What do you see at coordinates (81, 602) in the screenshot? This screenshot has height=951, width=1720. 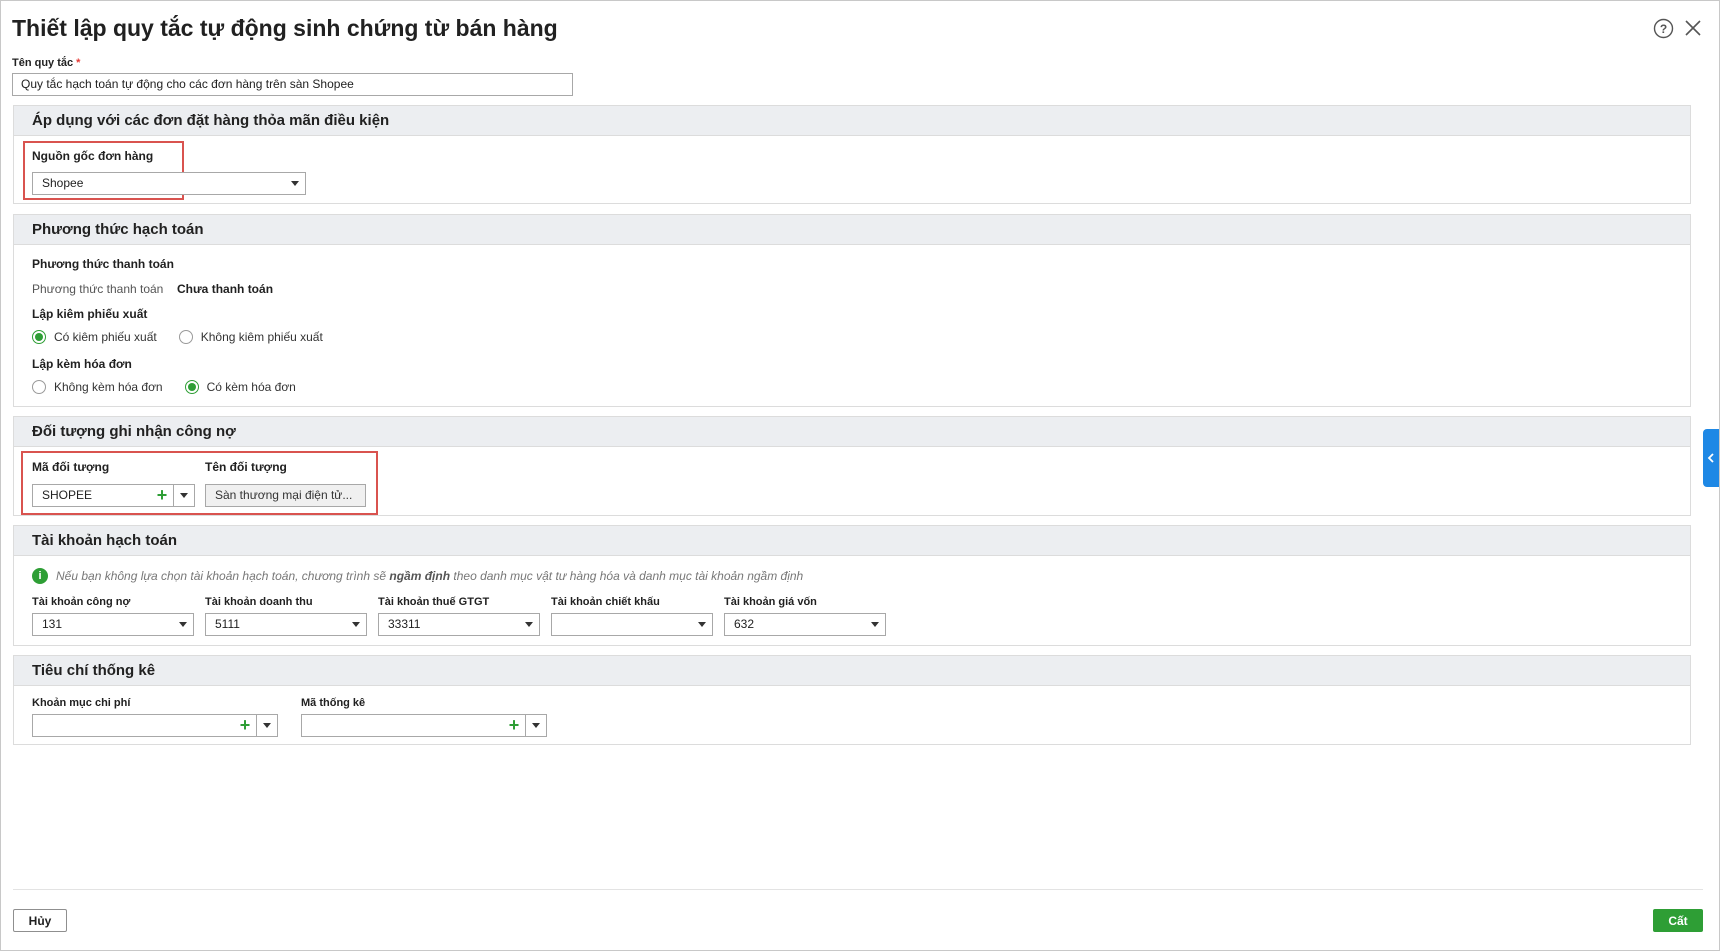 I see `receivable-account-label: Tài khoản công nợ` at bounding box center [81, 602].